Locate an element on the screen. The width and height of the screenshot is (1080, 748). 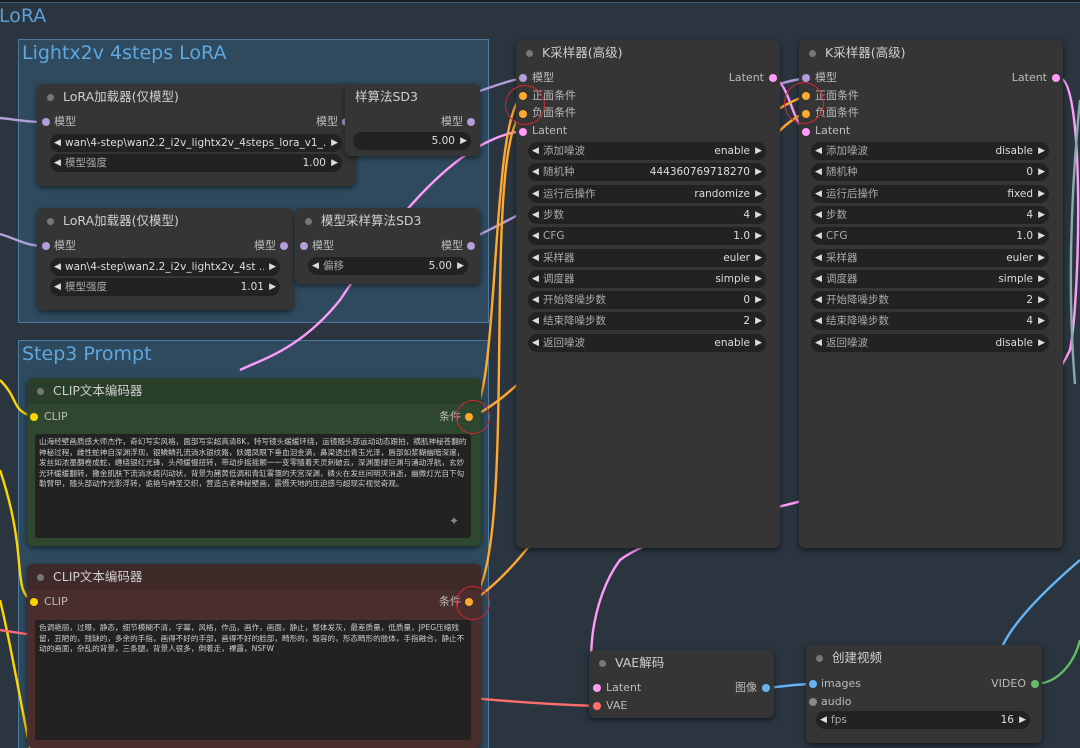
model-strength-widget: ◀ 模型强度 1.01 ▶ is located at coordinates (165, 287).